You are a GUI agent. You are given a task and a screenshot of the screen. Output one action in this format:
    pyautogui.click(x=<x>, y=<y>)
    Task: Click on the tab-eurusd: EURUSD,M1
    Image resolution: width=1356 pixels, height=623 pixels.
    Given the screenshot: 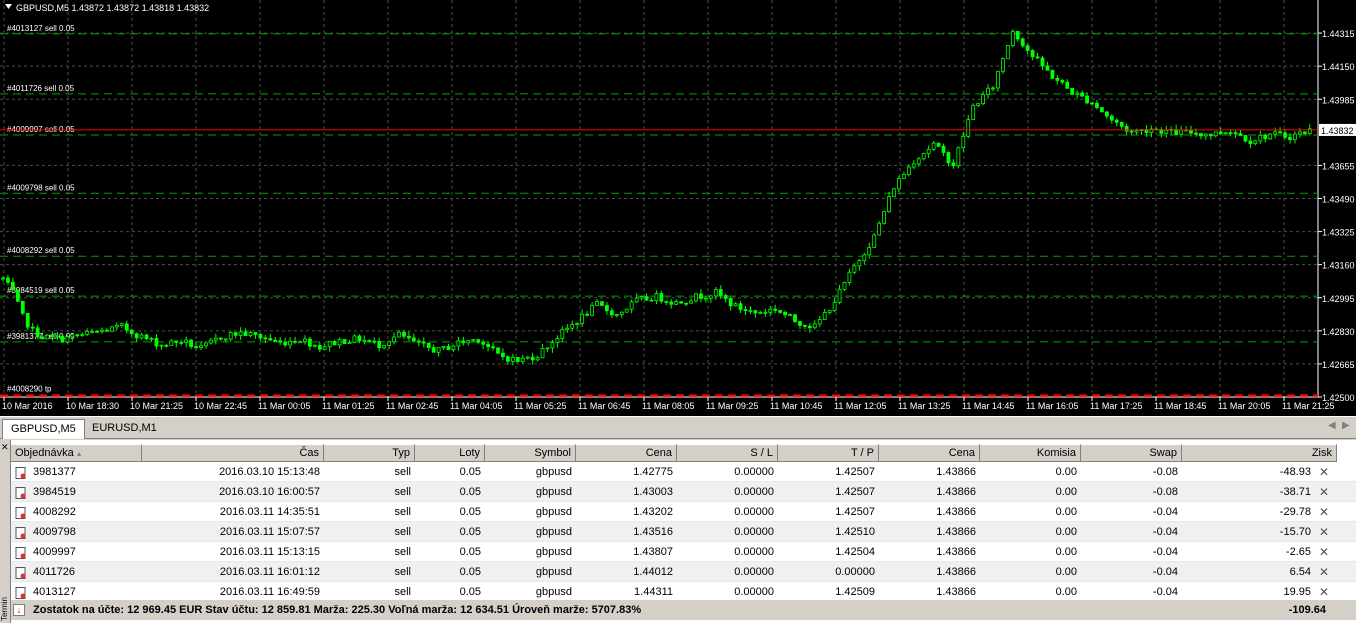 What is the action you would take?
    pyautogui.click(x=124, y=429)
    